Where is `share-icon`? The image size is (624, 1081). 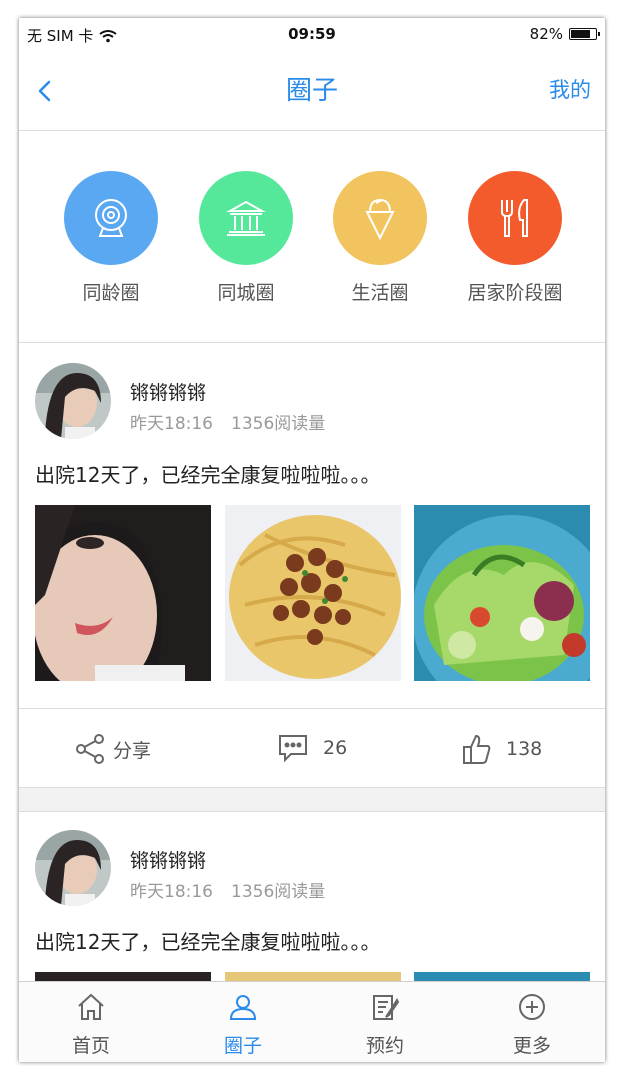 share-icon is located at coordinates (90, 749).